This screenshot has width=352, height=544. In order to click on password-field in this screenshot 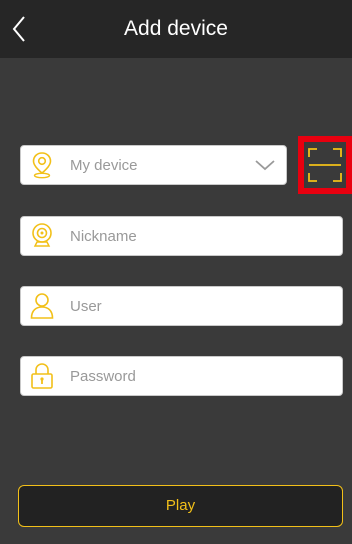, I will do `click(181, 376)`.